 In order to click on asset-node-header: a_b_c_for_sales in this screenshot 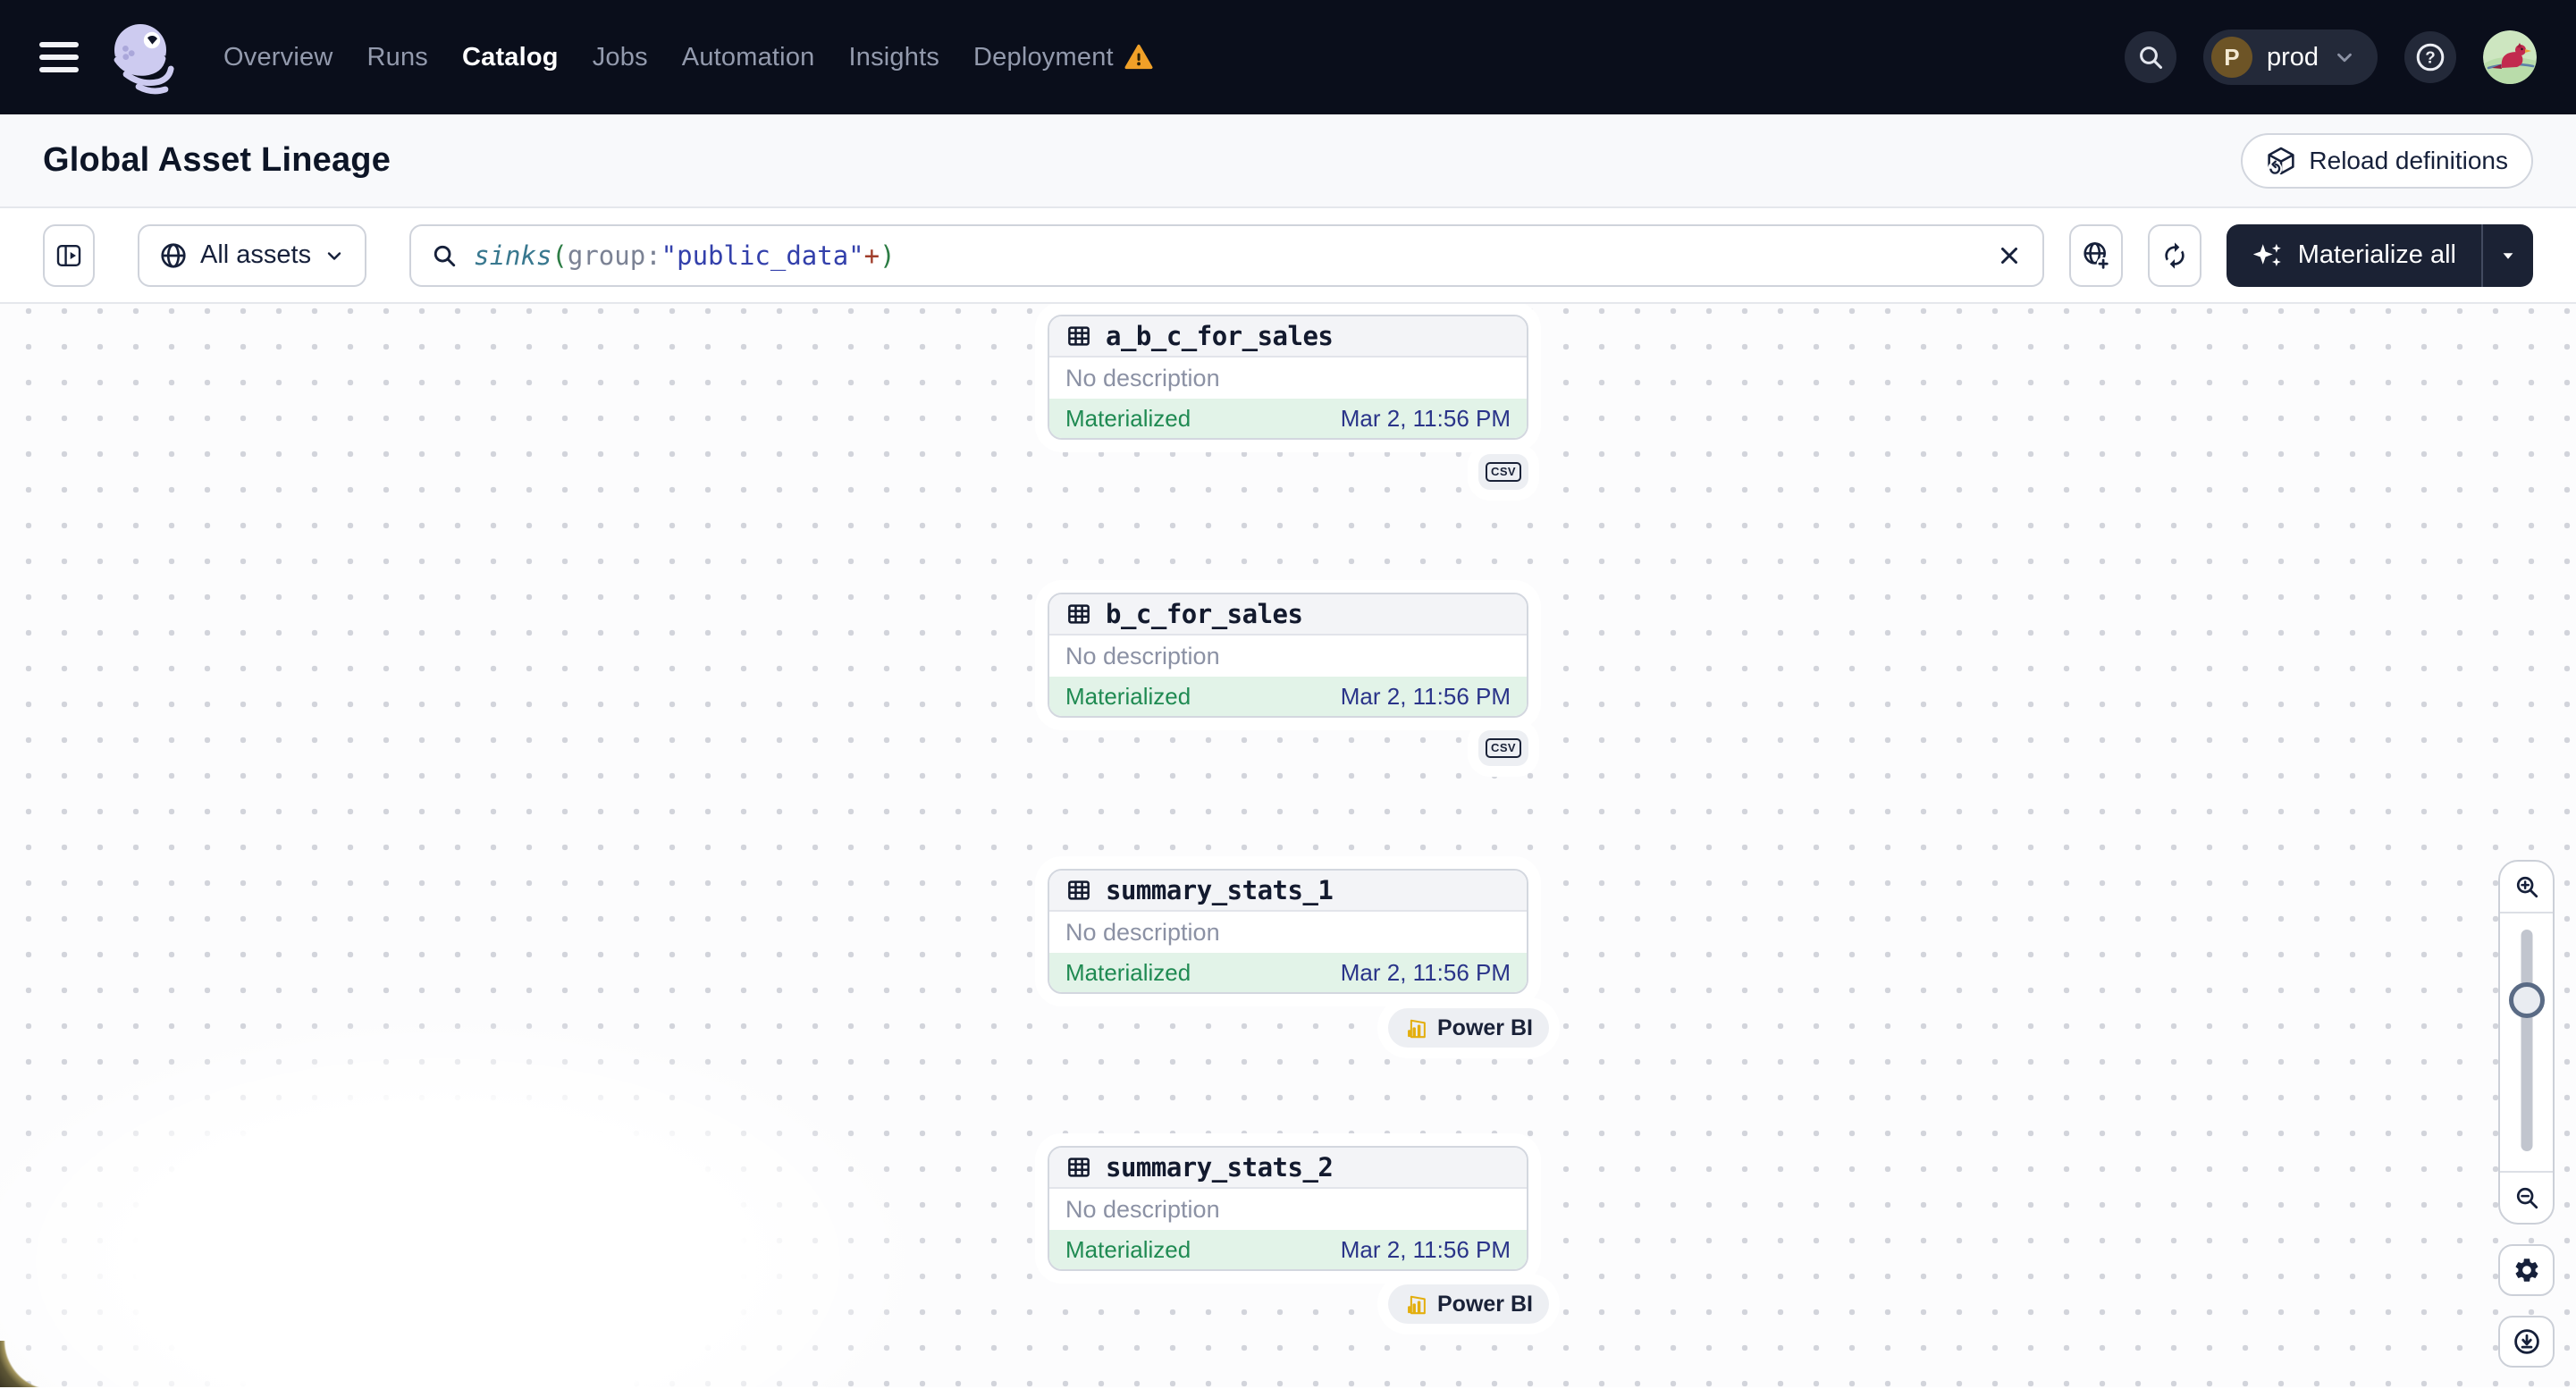, I will do `click(1288, 337)`.